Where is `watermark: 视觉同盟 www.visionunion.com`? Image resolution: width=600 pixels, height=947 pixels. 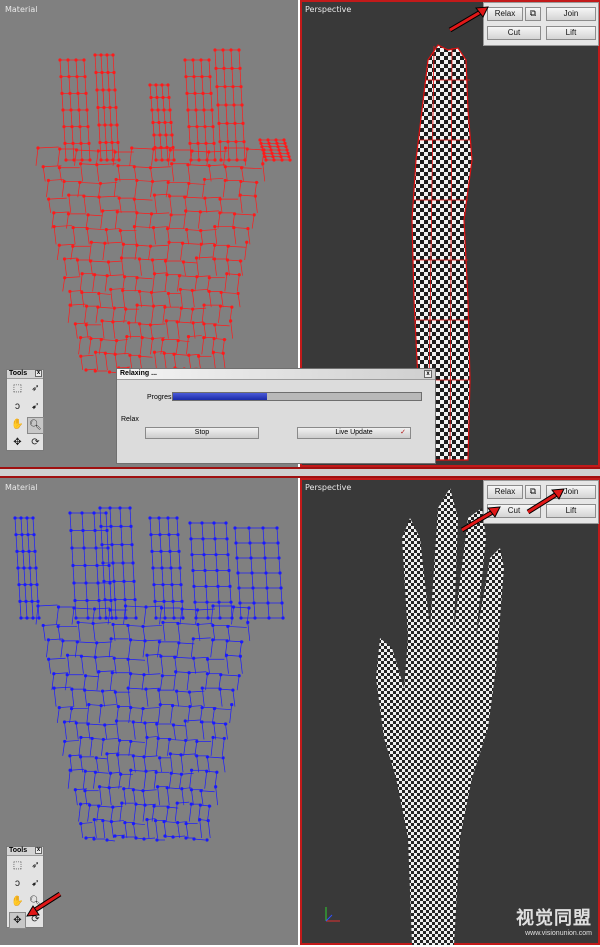
watermark: 视觉同盟 www.visionunion.com is located at coordinates (554, 920).